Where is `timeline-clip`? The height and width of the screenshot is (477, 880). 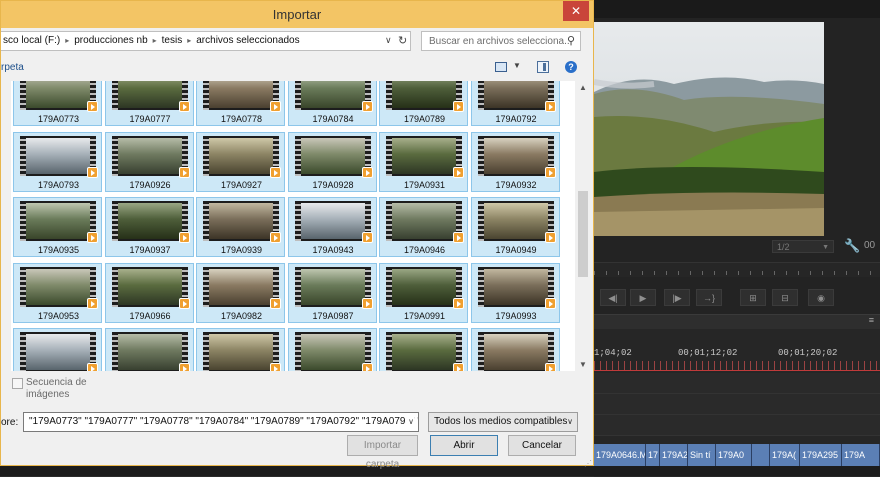 timeline-clip is located at coordinates (761, 455).